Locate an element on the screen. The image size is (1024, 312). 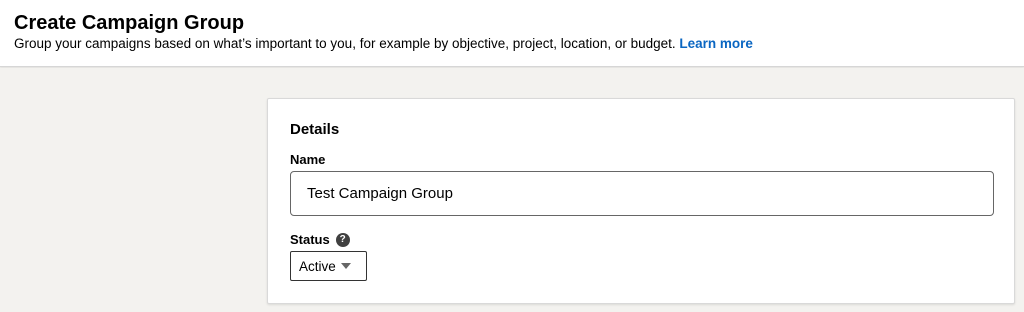
details-title: Details is located at coordinates (315, 129).